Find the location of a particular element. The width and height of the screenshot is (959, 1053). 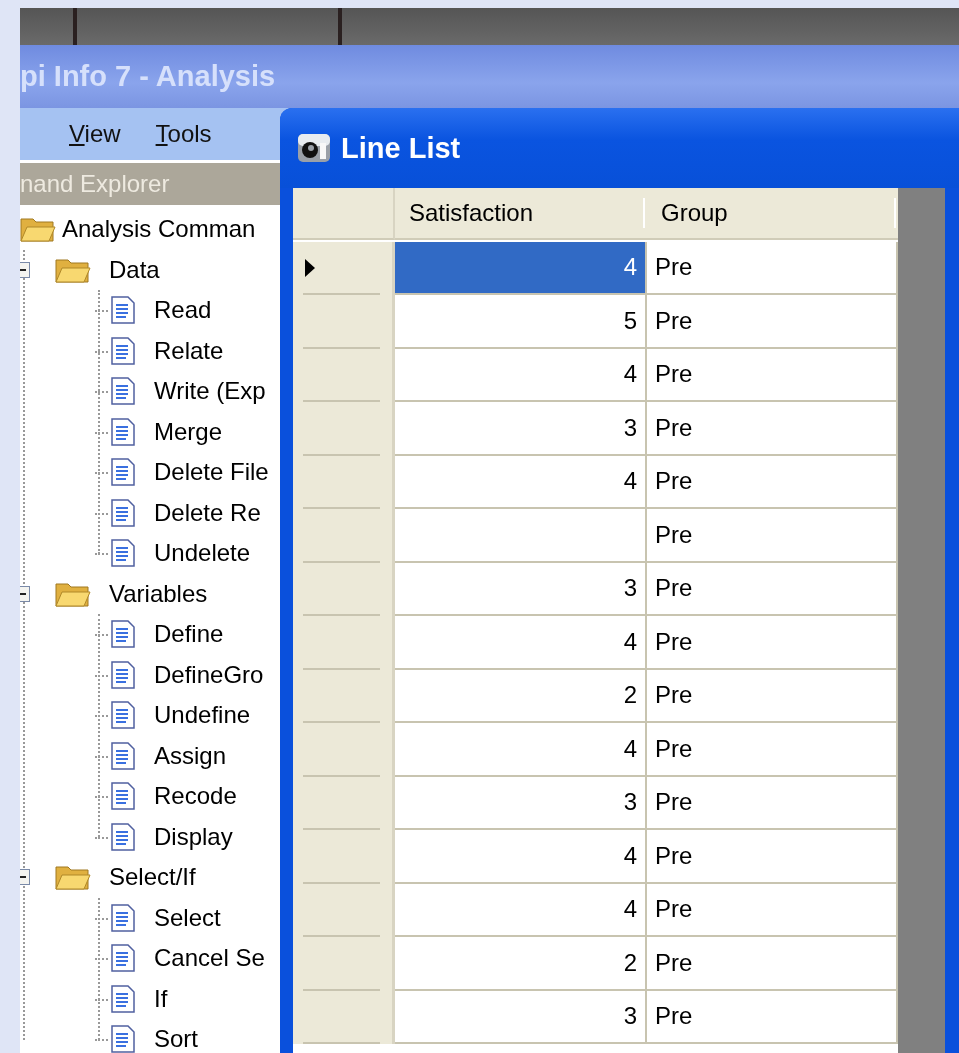

tree-item: Undefine is located at coordinates (202, 715).